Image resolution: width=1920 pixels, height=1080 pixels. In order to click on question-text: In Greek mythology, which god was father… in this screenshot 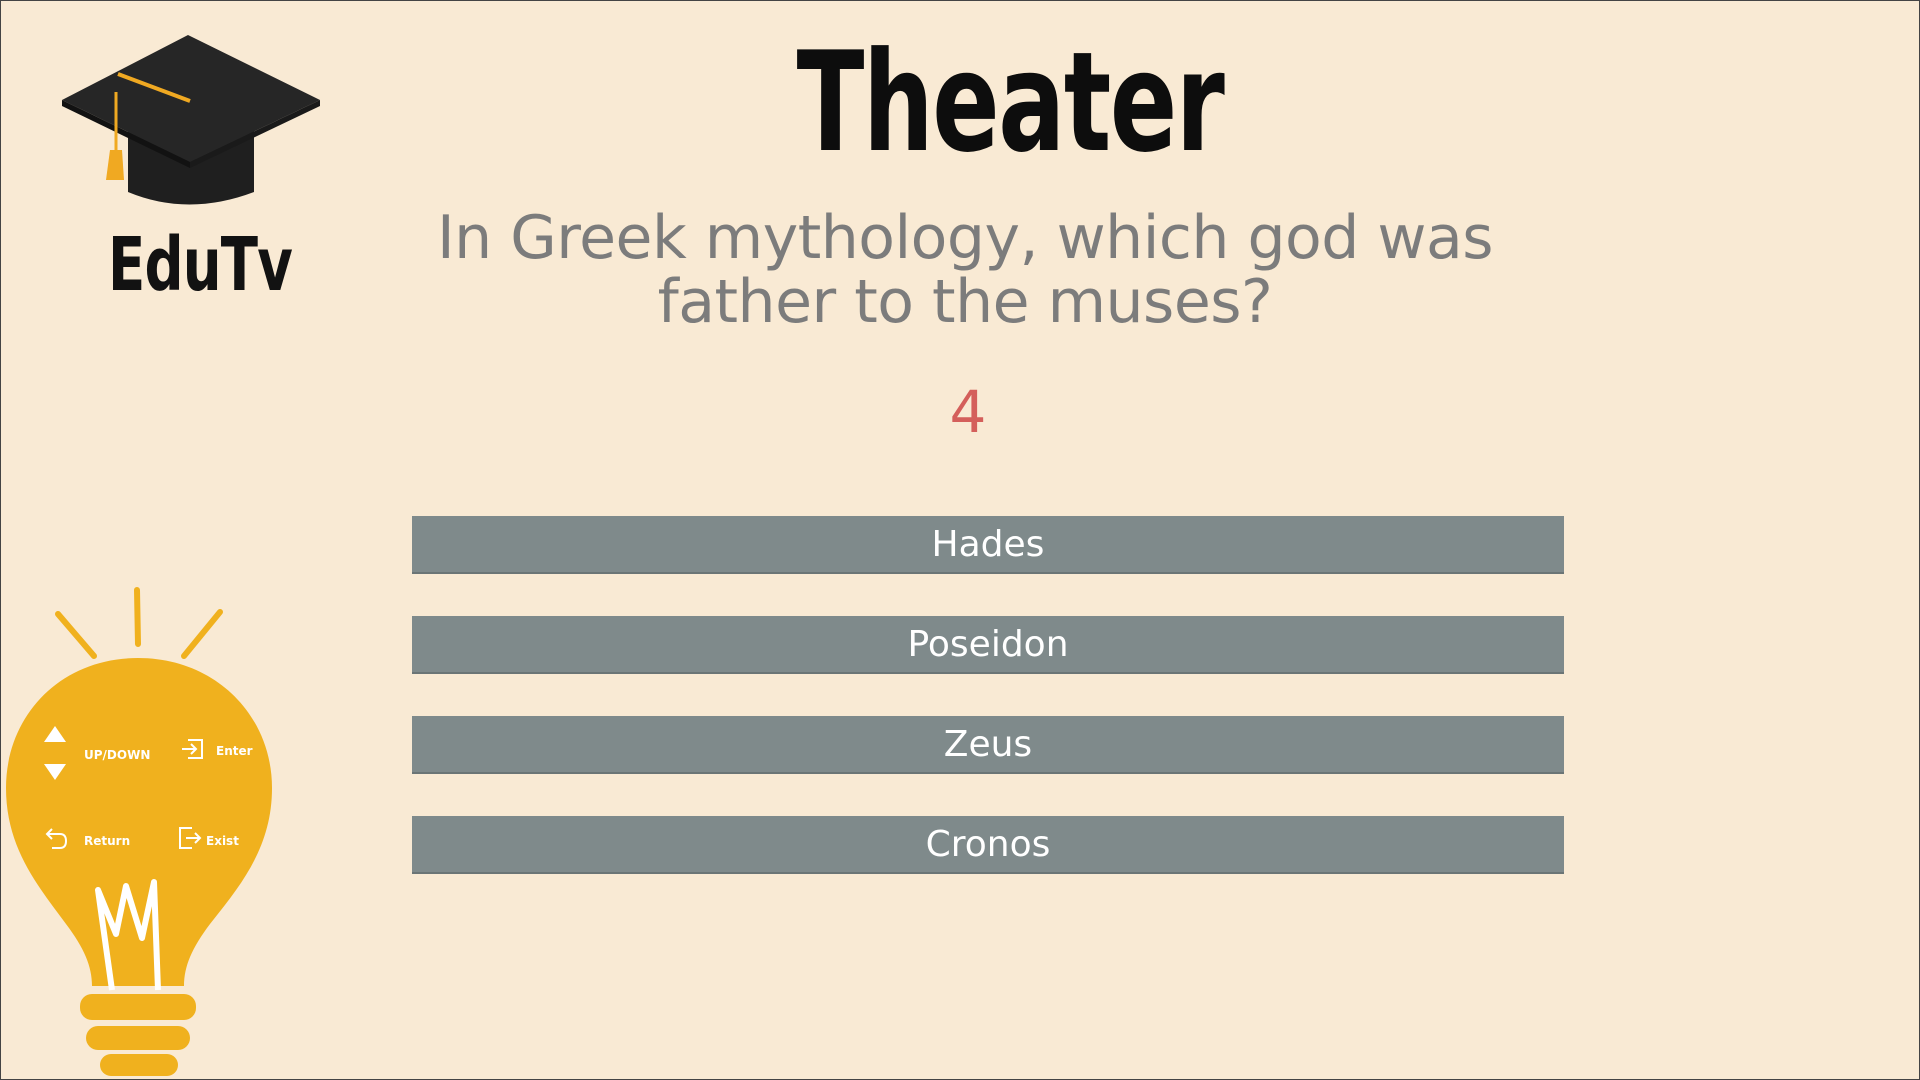, I will do `click(965, 270)`.